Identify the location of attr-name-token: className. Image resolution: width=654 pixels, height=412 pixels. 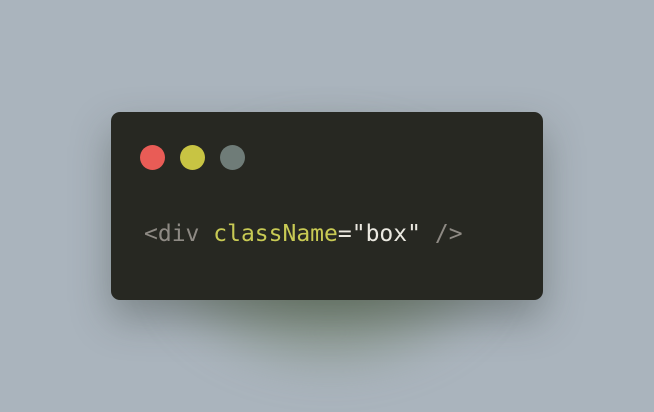
(275, 234).